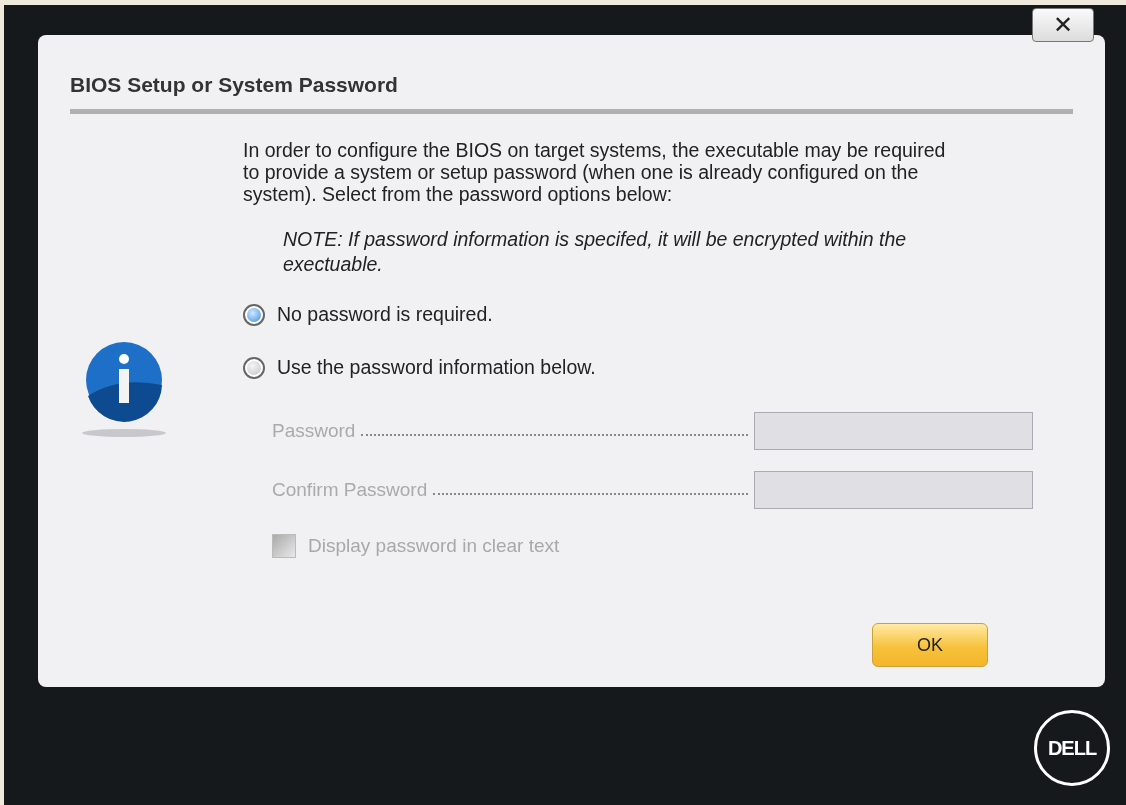 Image resolution: width=1126 pixels, height=805 pixels. Describe the element at coordinates (571, 93) in the screenshot. I see `dialog-title: BIOS Setup or System Password` at that location.